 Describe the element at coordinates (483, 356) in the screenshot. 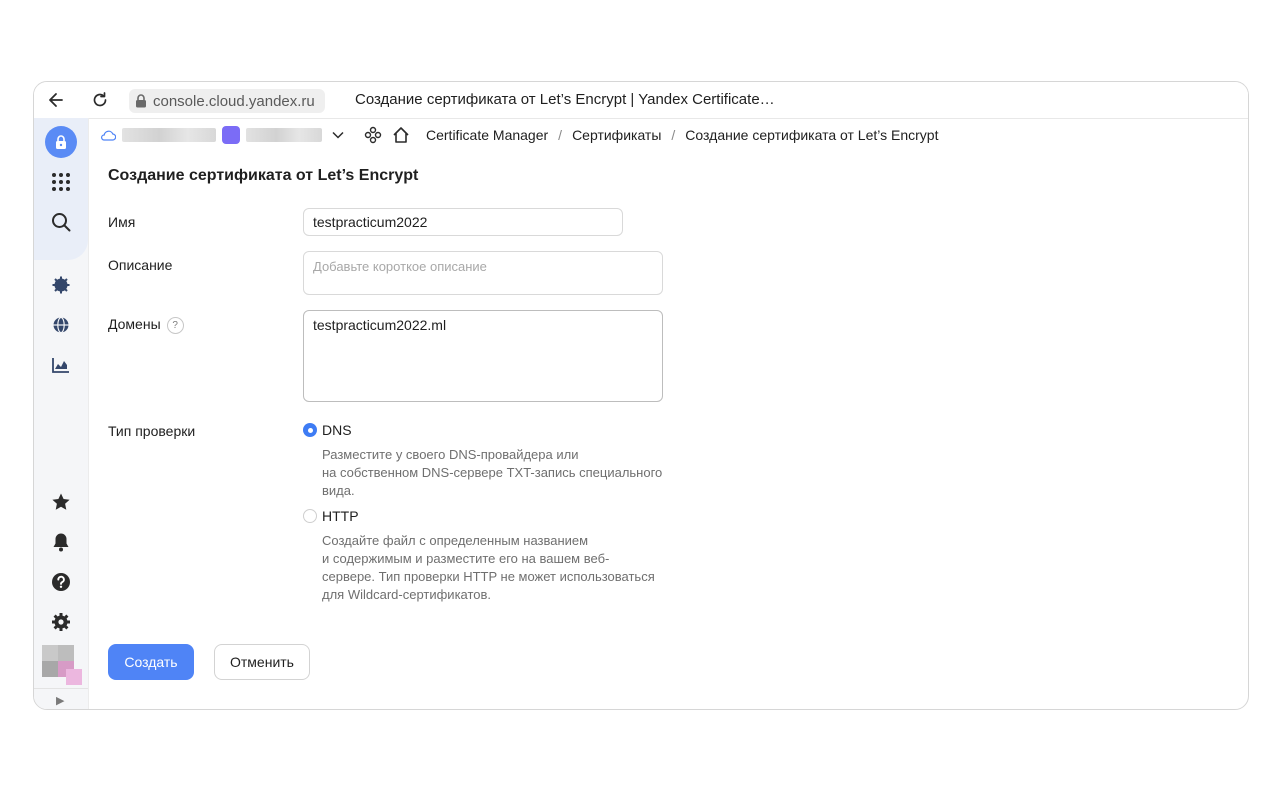

I see `domains-textarea: testpracticum2022.ml` at that location.